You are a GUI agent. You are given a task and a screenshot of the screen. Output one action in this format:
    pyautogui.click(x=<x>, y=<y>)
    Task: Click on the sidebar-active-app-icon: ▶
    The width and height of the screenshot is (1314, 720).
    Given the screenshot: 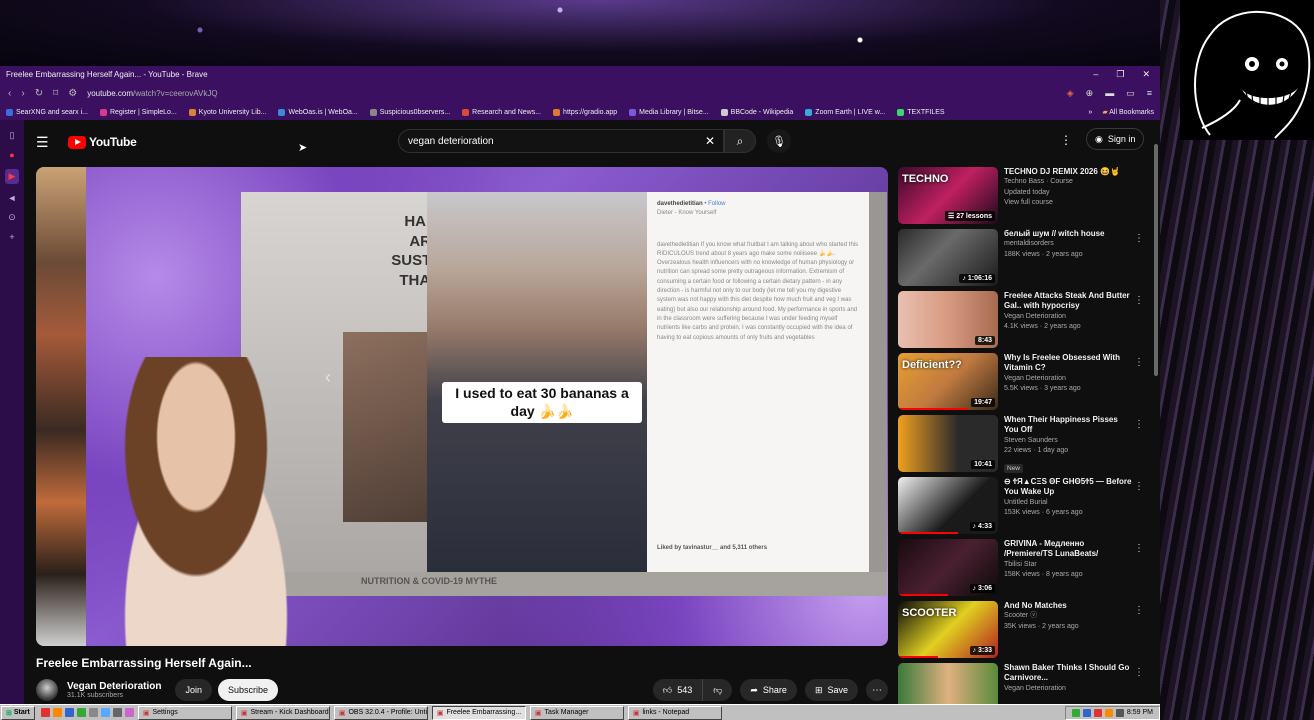 What is the action you would take?
    pyautogui.click(x=12, y=176)
    